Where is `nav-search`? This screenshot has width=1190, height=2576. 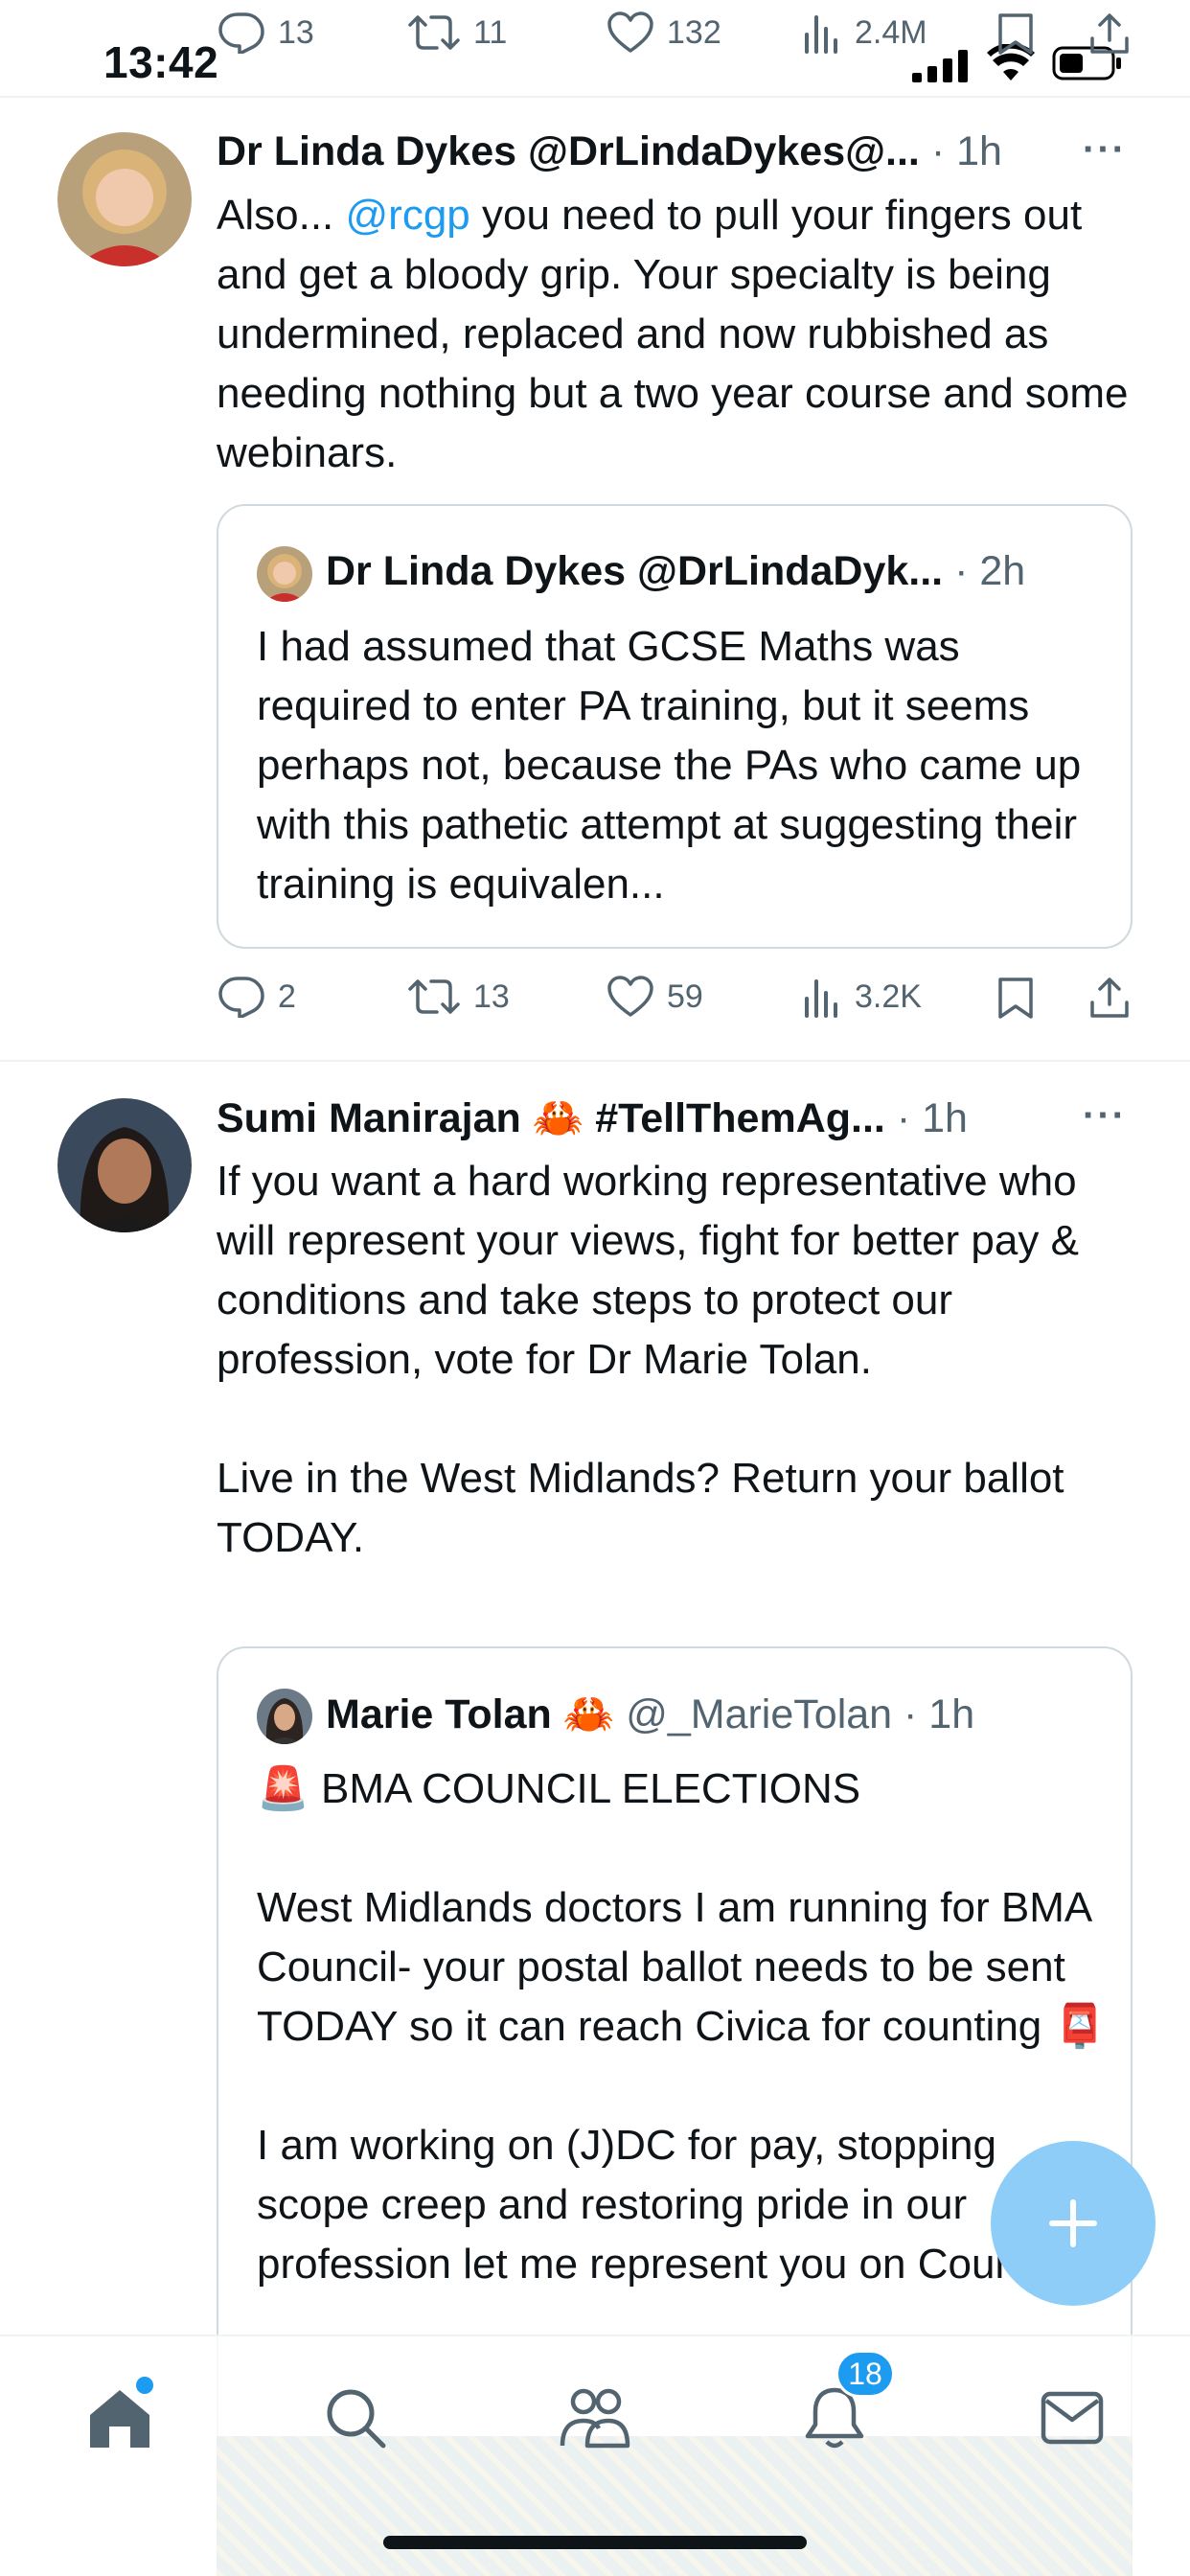 nav-search is located at coordinates (356, 2418).